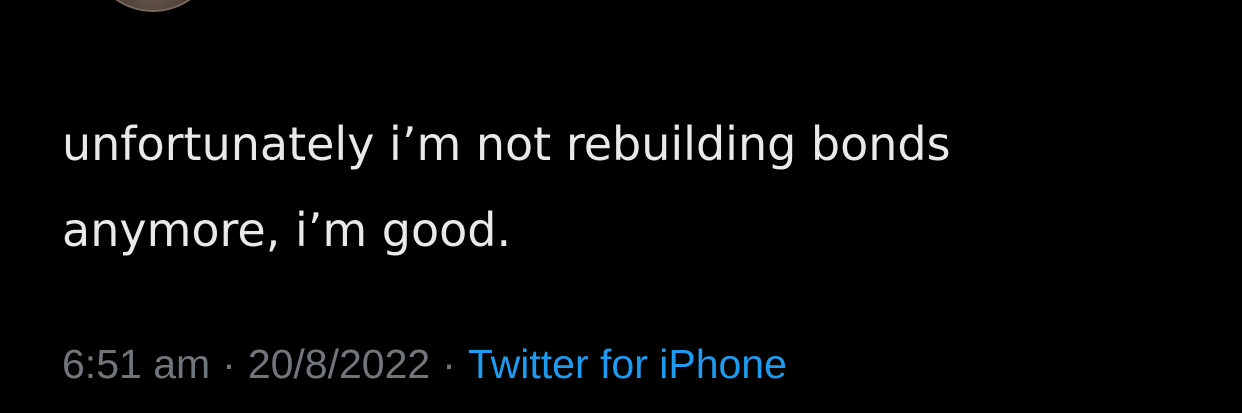 Image resolution: width=1242 pixels, height=413 pixels. What do you see at coordinates (153, 6) in the screenshot?
I see `avatar` at bounding box center [153, 6].